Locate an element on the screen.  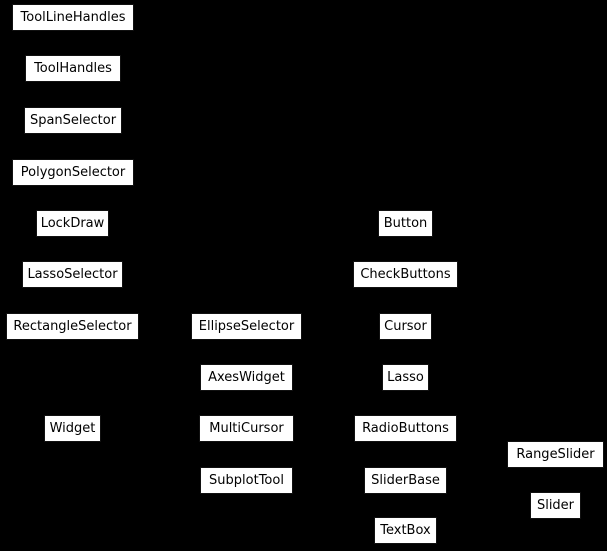
node-label: ToolHandles is located at coordinates (73, 68).